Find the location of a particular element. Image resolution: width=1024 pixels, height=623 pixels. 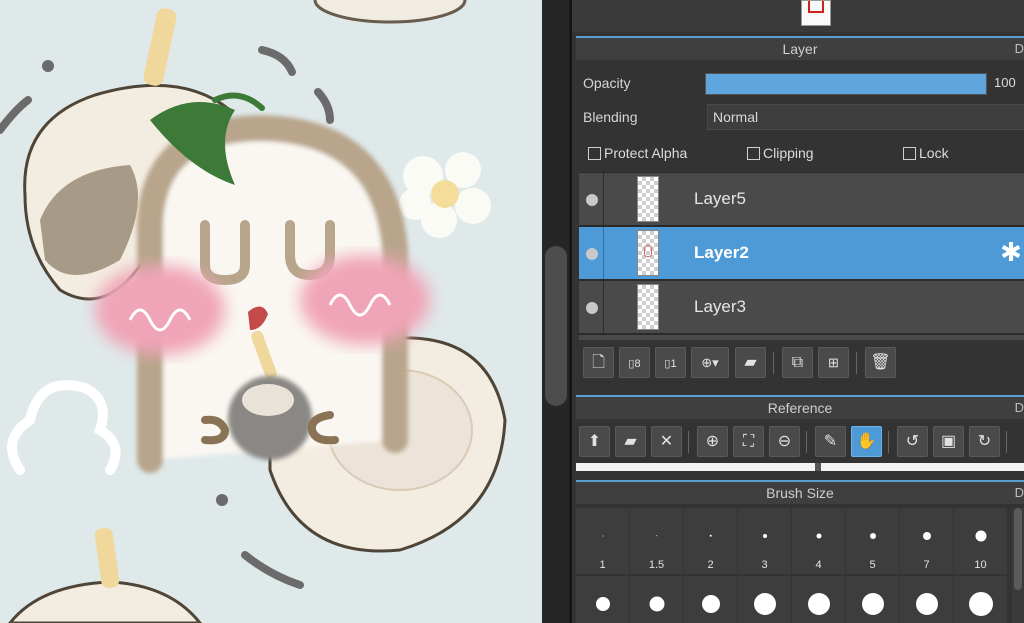

add-layer-dropdown-button: ⊕▾ is located at coordinates (710, 362).